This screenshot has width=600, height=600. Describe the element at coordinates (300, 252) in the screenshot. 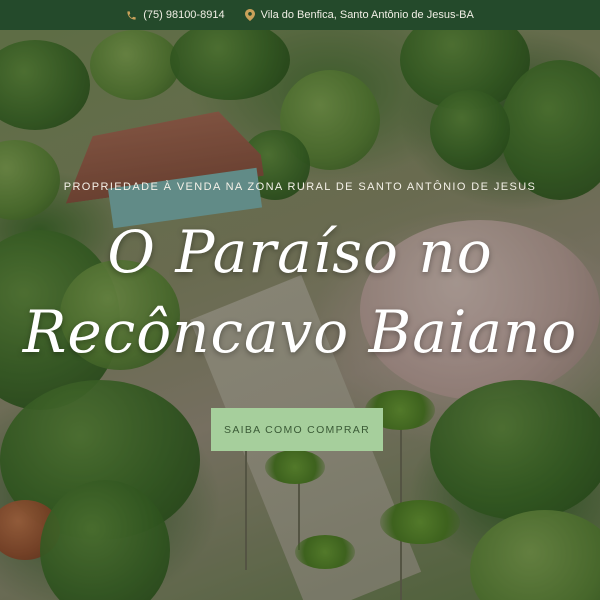

I see `headline-line-1: O Paraíso no` at that location.